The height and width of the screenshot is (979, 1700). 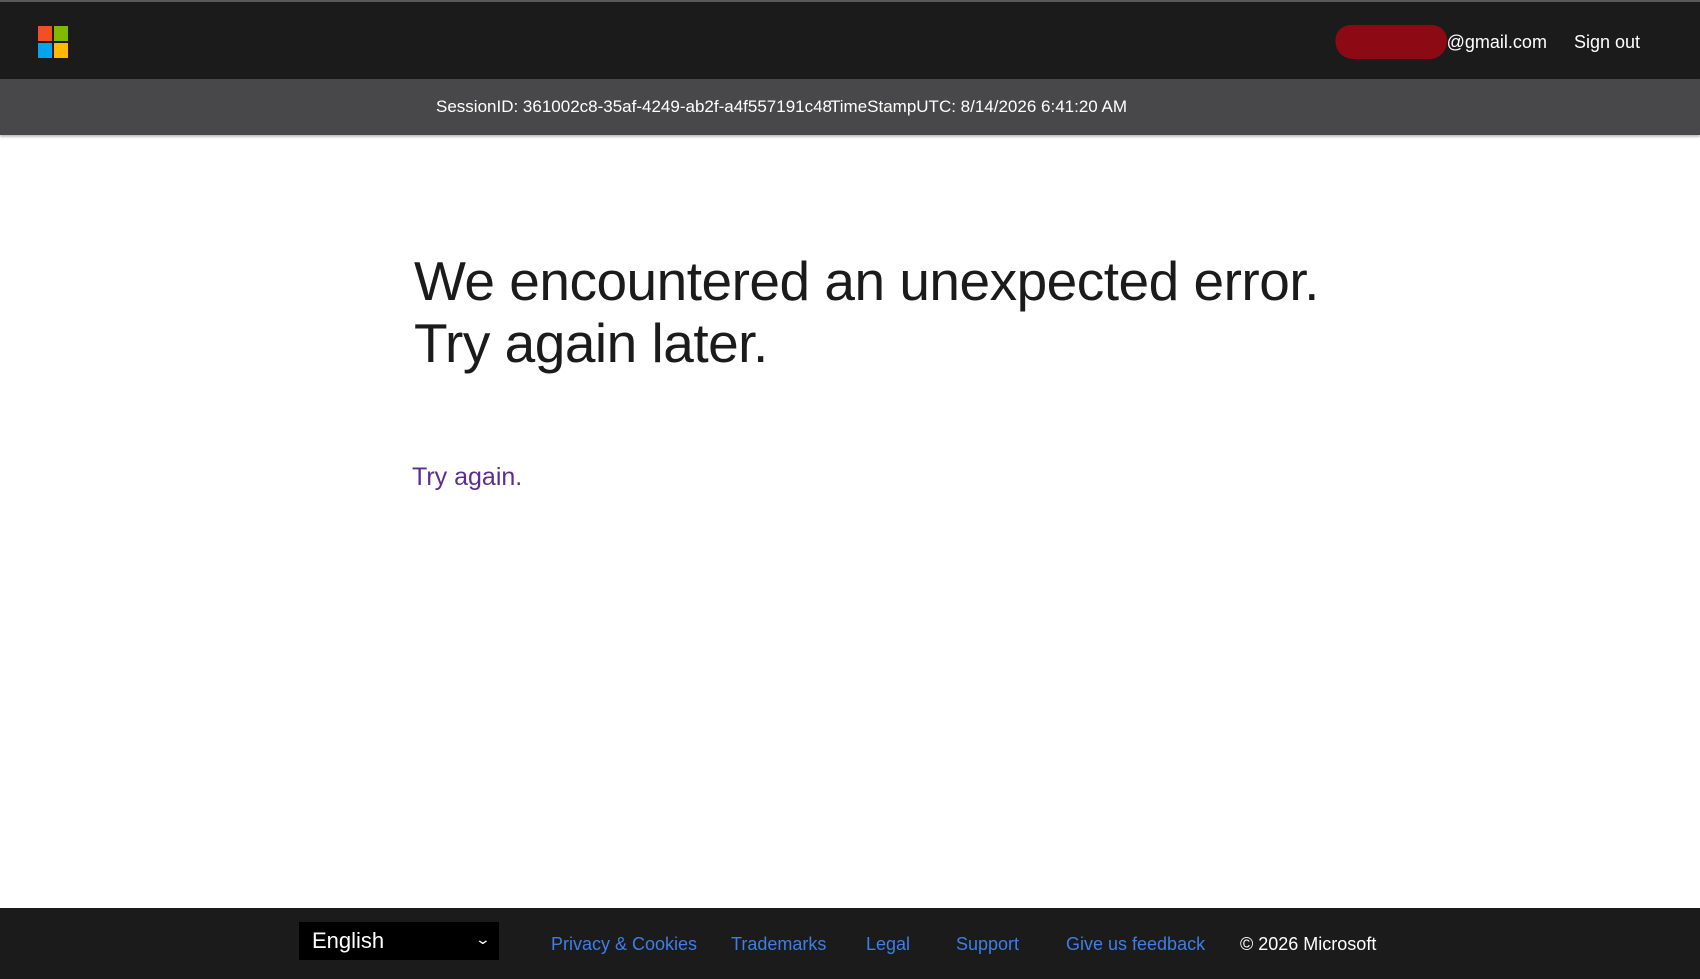 I want to click on language-select-value: English, so click(x=348, y=940).